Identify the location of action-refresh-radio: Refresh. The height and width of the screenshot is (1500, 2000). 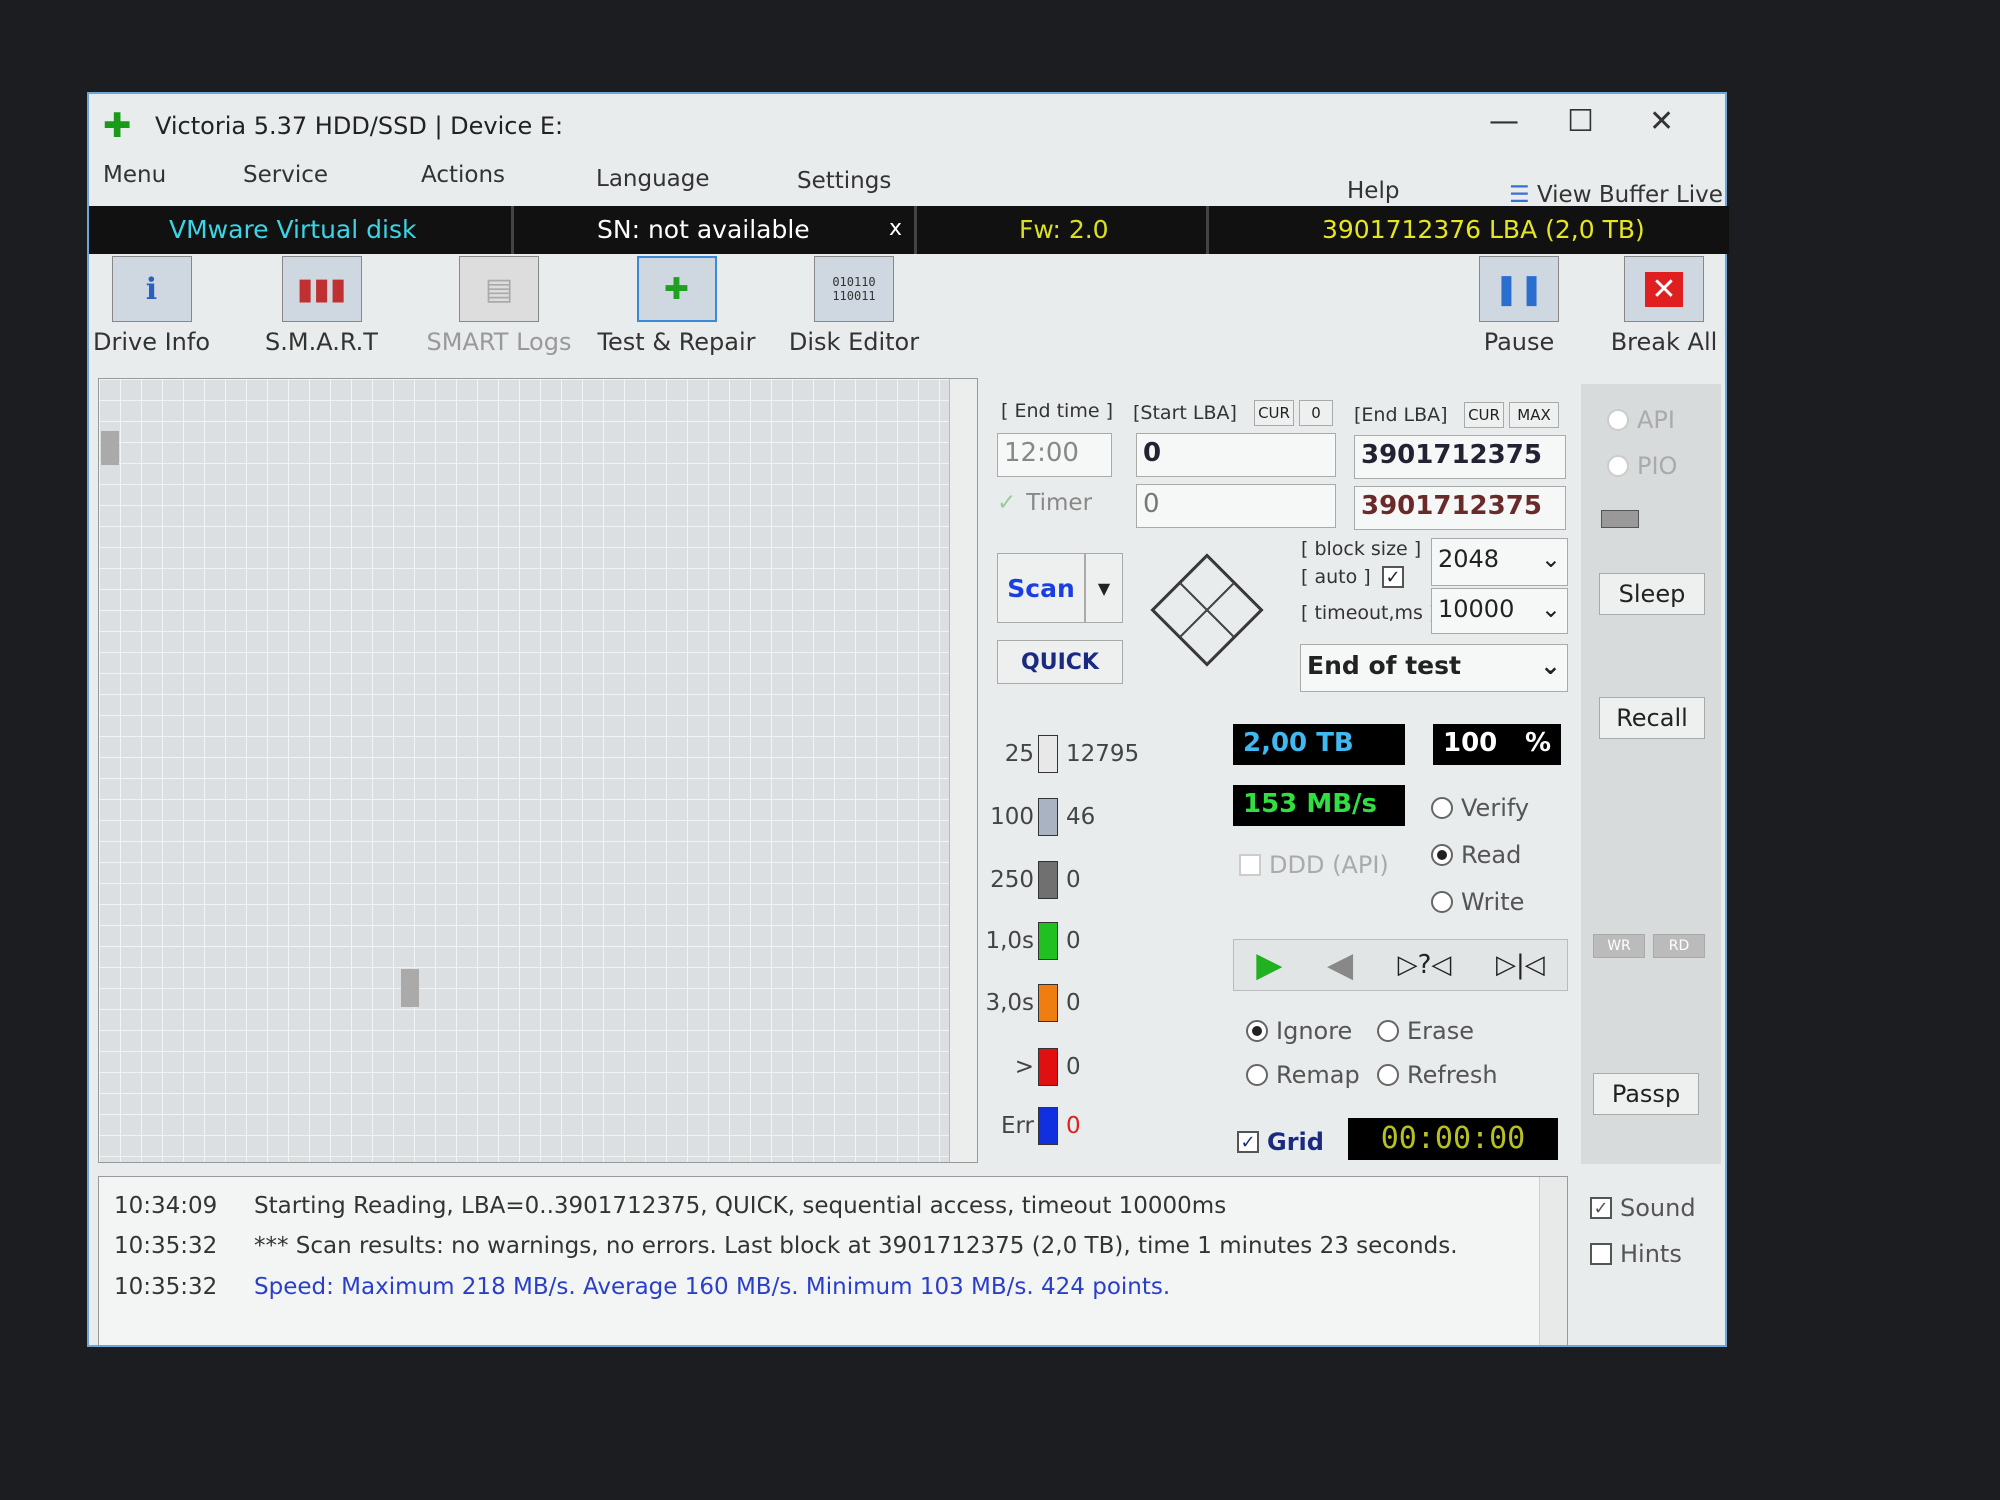
(1437, 1075).